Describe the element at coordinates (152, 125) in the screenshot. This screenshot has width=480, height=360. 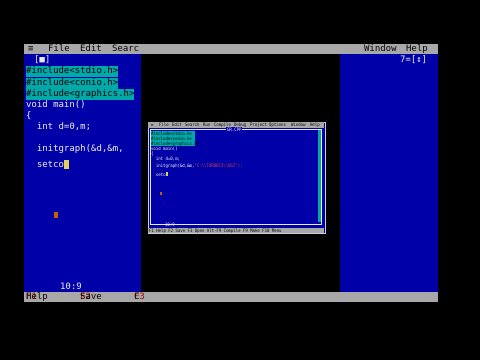
I see `inner-system-menu: ≡` at that location.